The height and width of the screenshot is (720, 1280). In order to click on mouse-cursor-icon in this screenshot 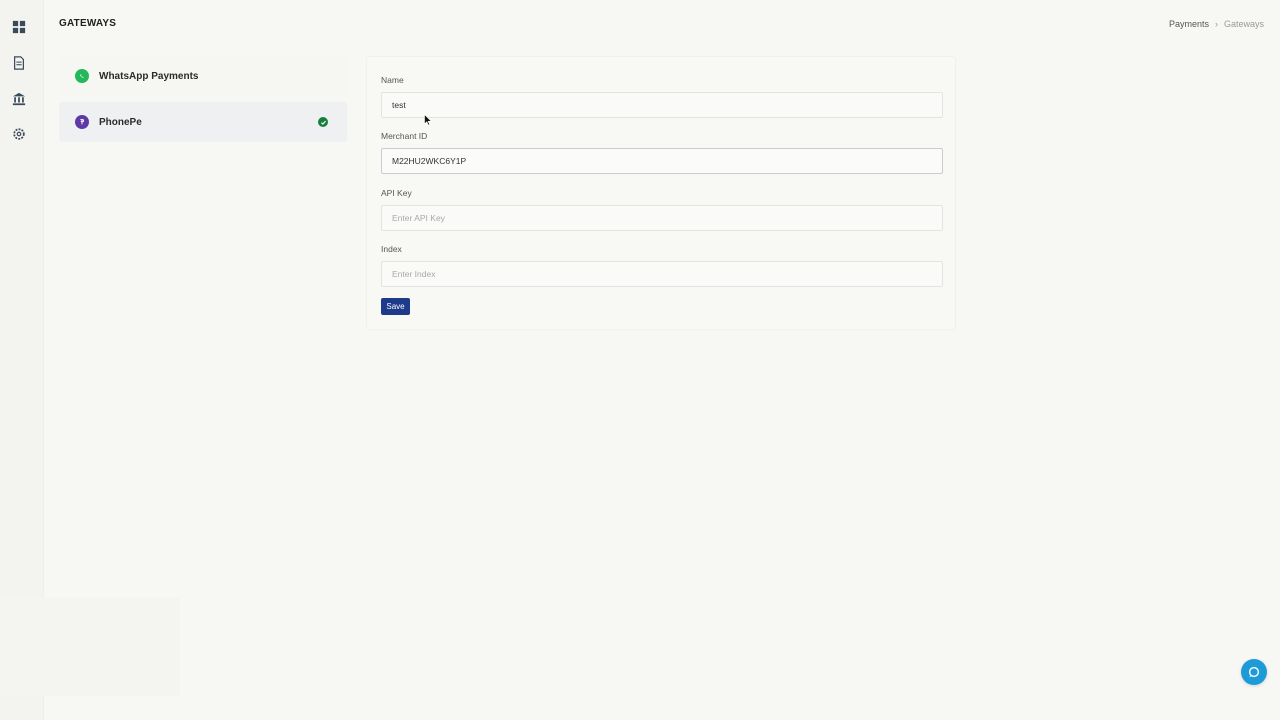, I will do `click(428, 120)`.